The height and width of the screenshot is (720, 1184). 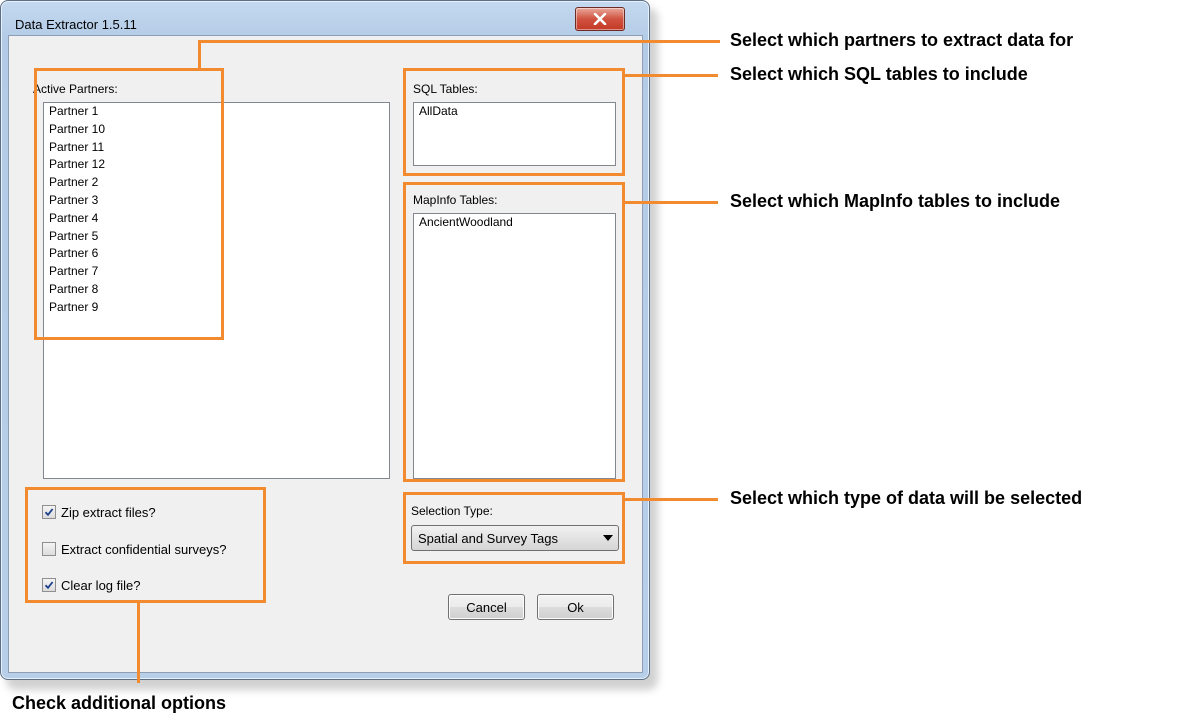 What do you see at coordinates (895, 201) in the screenshot?
I see `annotation-mapinfo: Select which MapInfo tables to include` at bounding box center [895, 201].